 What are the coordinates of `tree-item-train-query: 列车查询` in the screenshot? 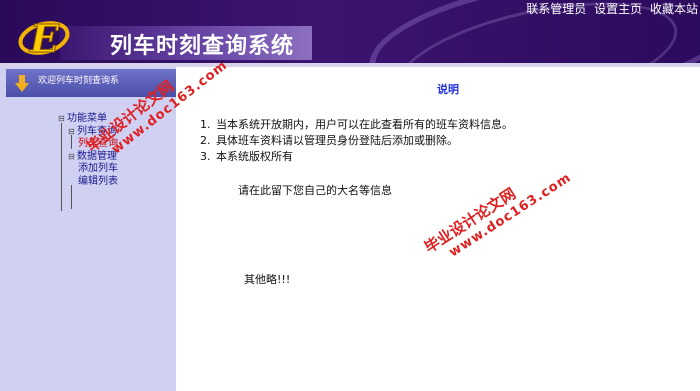 It's located at (88, 144).